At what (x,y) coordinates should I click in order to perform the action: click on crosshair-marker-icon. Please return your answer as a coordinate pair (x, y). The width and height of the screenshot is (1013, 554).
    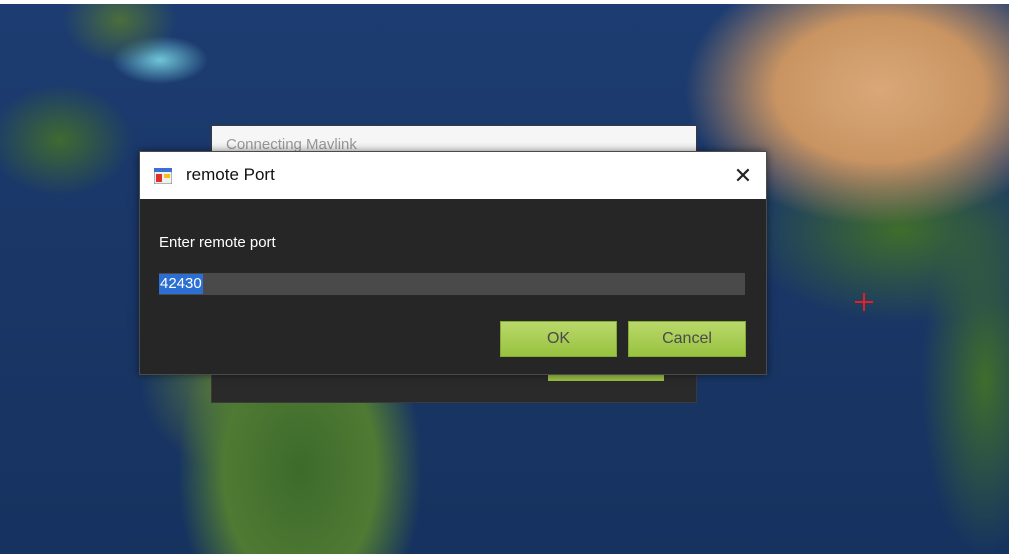
    Looking at the image, I should click on (864, 302).